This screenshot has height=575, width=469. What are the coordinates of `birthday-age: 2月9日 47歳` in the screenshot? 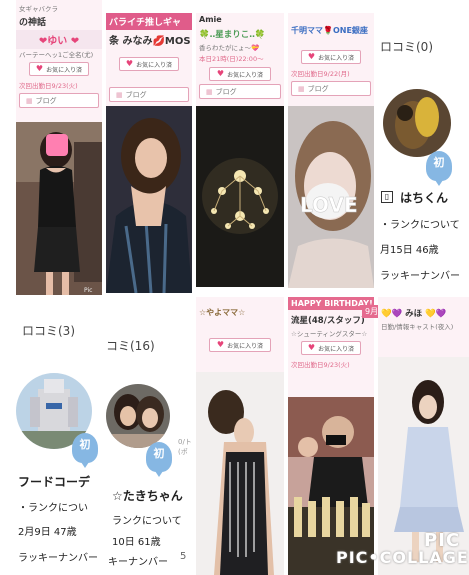 It's located at (47, 532).